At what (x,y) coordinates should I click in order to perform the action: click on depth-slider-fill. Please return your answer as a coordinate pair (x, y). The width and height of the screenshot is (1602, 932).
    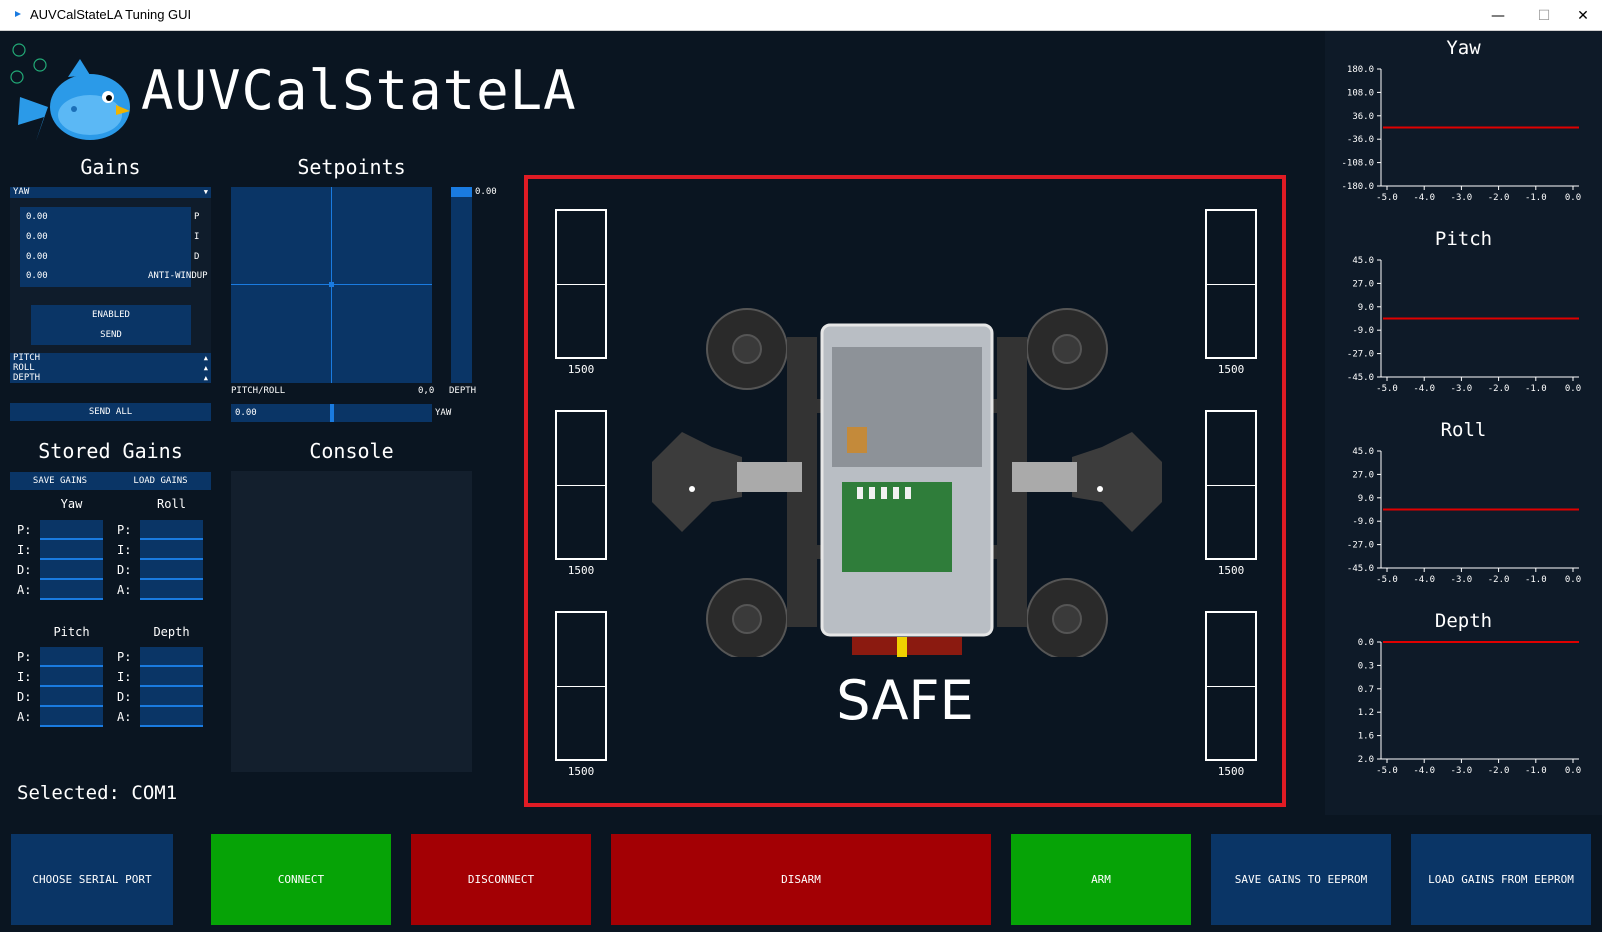
    Looking at the image, I should click on (461, 192).